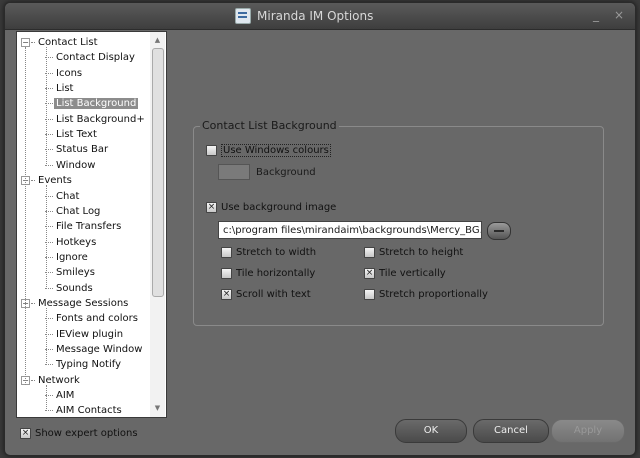 This screenshot has height=458, width=640. Describe the element at coordinates (97, 319) in the screenshot. I see `tree-item-label: Fonts and colors` at that location.